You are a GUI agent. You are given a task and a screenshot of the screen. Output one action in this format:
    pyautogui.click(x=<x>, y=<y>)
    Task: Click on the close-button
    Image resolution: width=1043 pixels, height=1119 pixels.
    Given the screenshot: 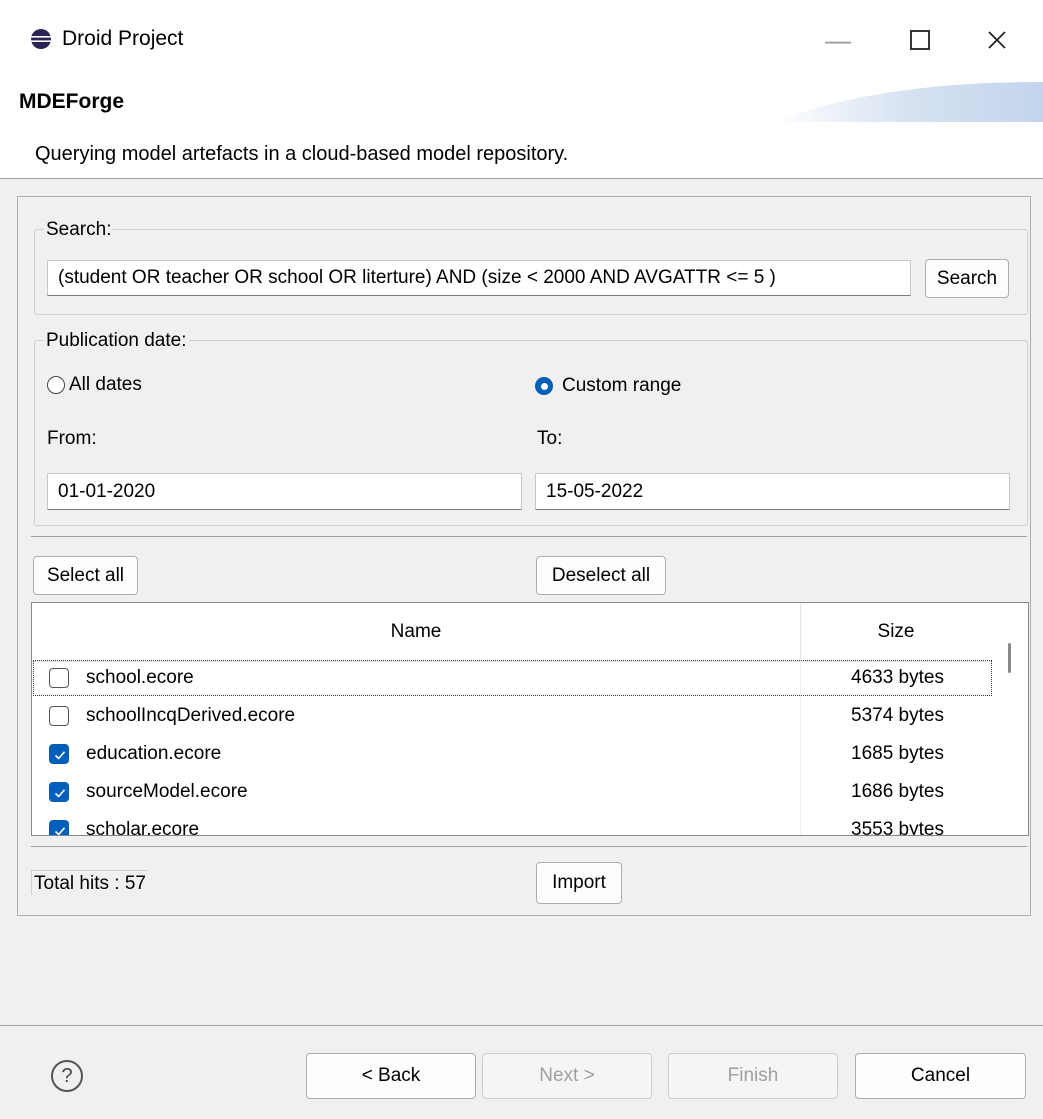 What is the action you would take?
    pyautogui.click(x=997, y=40)
    